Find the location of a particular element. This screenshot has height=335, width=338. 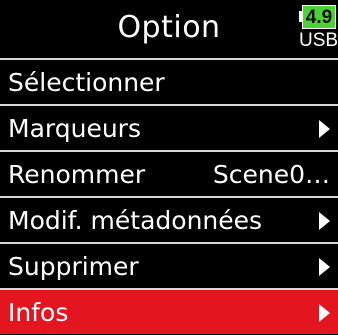

menu-item-selectionner: Sélectionner is located at coordinates (169, 81).